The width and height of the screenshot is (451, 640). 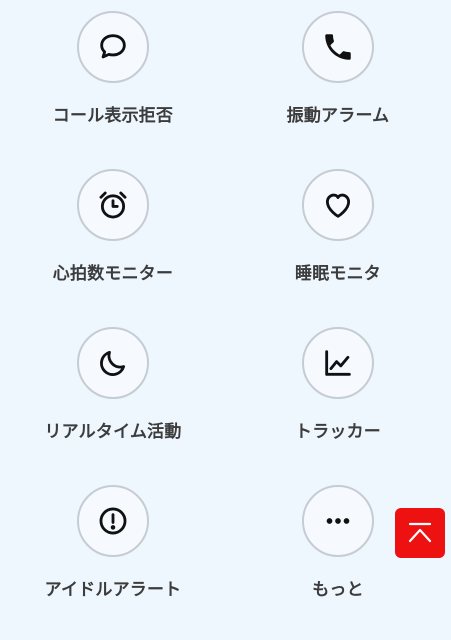 I want to click on feature-vibration-alarm: 振動アラーム, so click(x=338, y=81).